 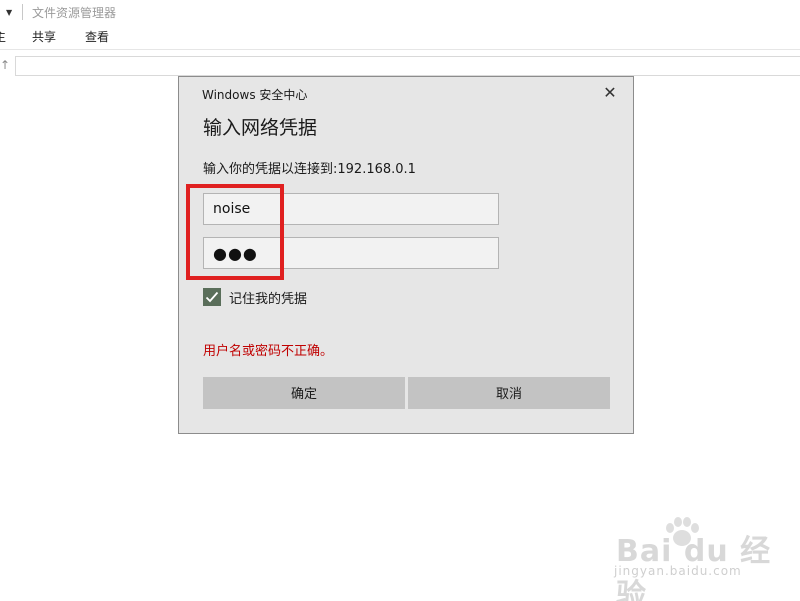 I want to click on dialog-prompt: 输入你的凭据以连接到:192.168.0.1, so click(x=309, y=169).